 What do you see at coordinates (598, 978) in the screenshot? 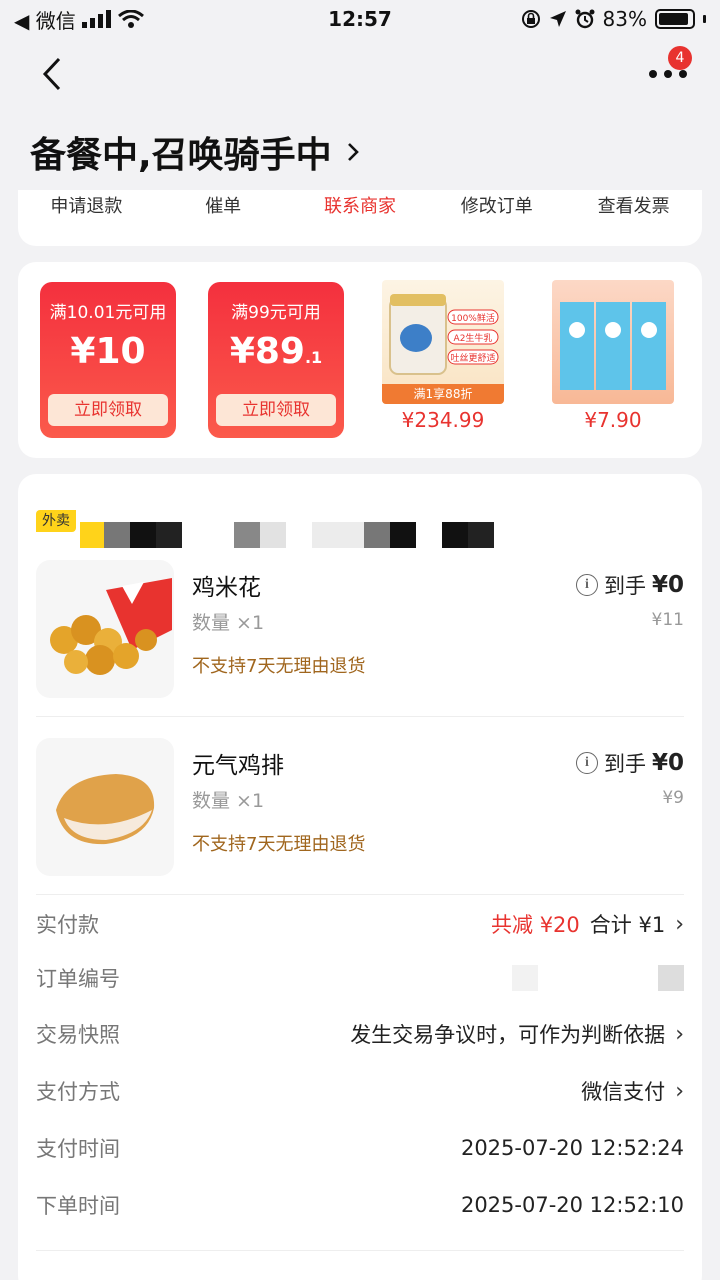
I see `order-number-redacted` at bounding box center [598, 978].